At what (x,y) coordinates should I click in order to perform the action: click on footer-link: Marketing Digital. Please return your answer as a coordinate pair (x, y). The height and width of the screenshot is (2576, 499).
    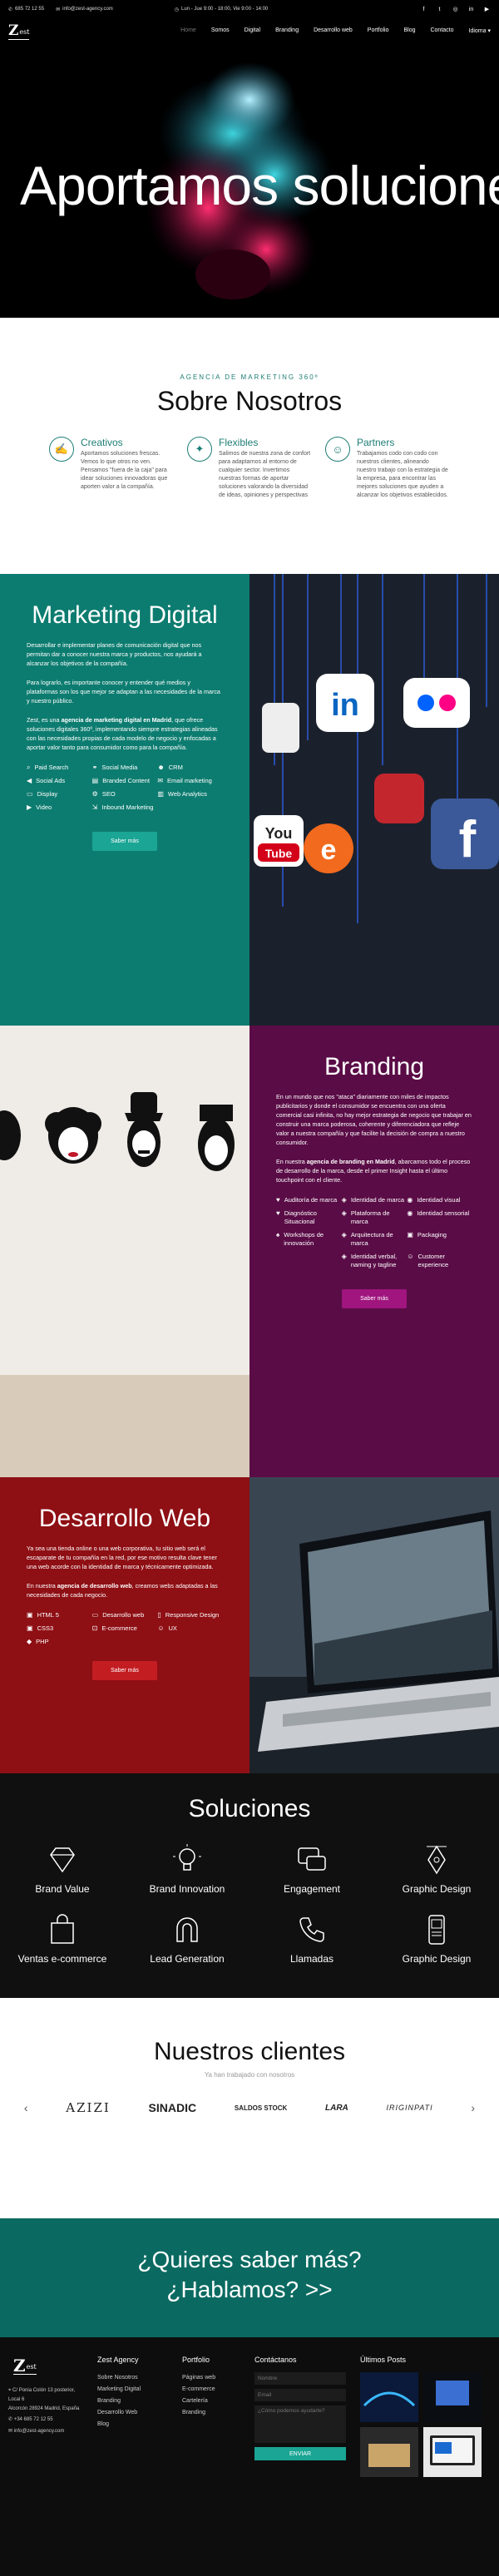
    Looking at the image, I should click on (134, 2390).